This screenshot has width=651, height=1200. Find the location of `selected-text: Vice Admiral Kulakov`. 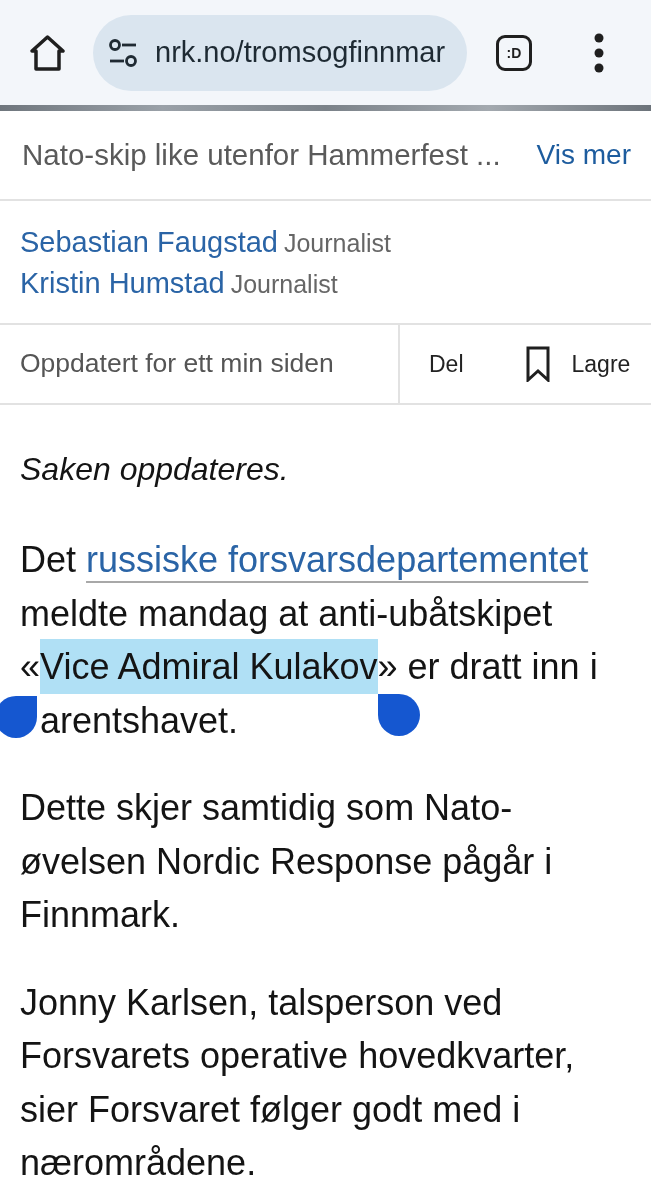

selected-text: Vice Admiral Kulakov is located at coordinates (209, 666).